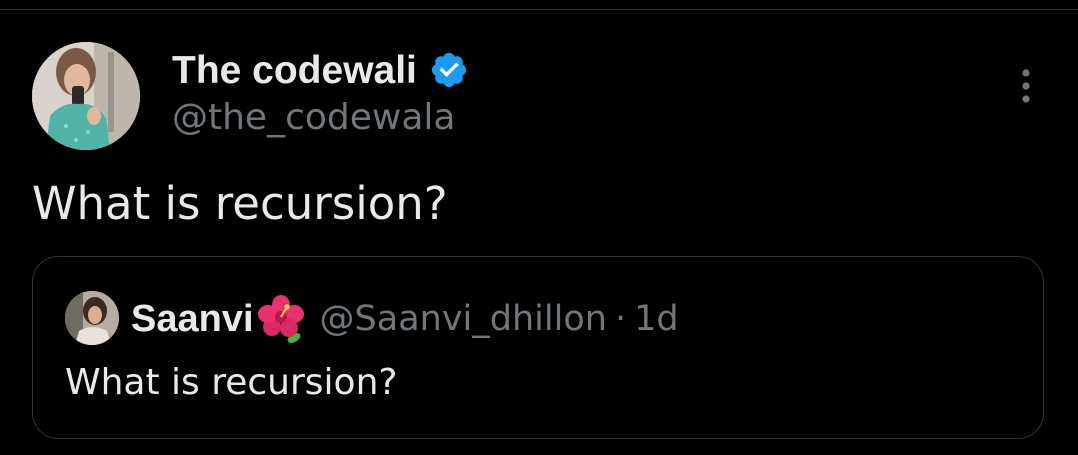  Describe the element at coordinates (449, 70) in the screenshot. I see `verified-badge-icon` at that location.